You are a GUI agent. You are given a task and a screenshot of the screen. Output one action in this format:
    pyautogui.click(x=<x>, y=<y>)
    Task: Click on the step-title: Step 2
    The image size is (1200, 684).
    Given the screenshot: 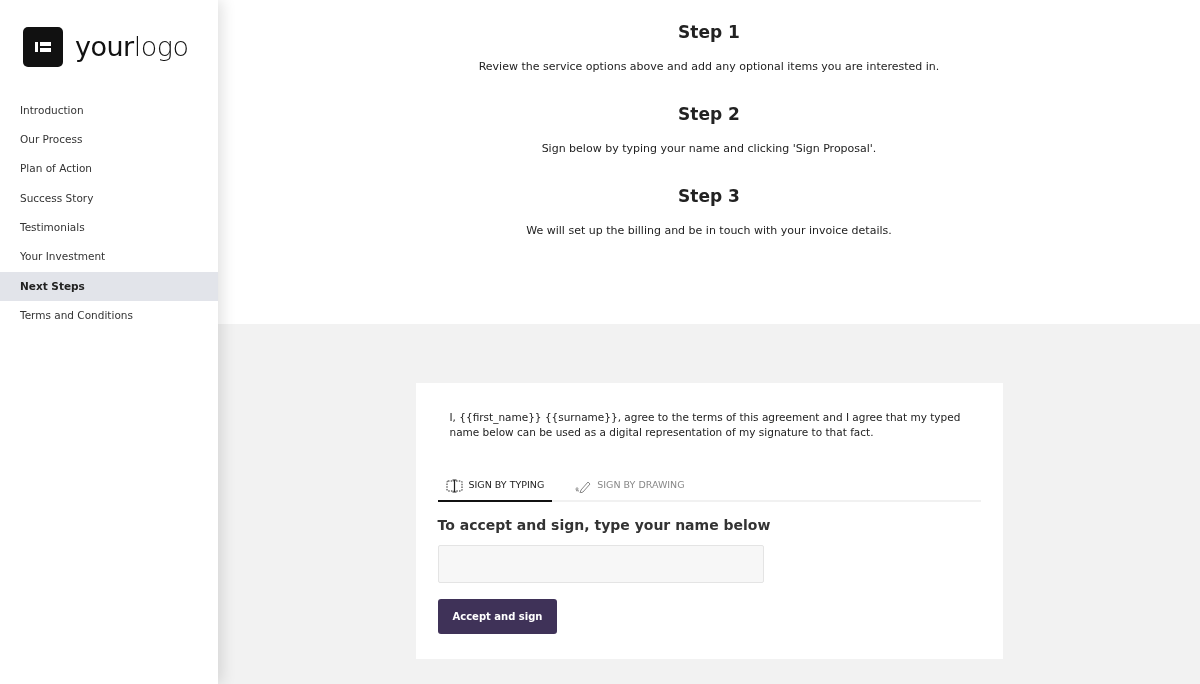 What is the action you would take?
    pyautogui.click(x=709, y=113)
    